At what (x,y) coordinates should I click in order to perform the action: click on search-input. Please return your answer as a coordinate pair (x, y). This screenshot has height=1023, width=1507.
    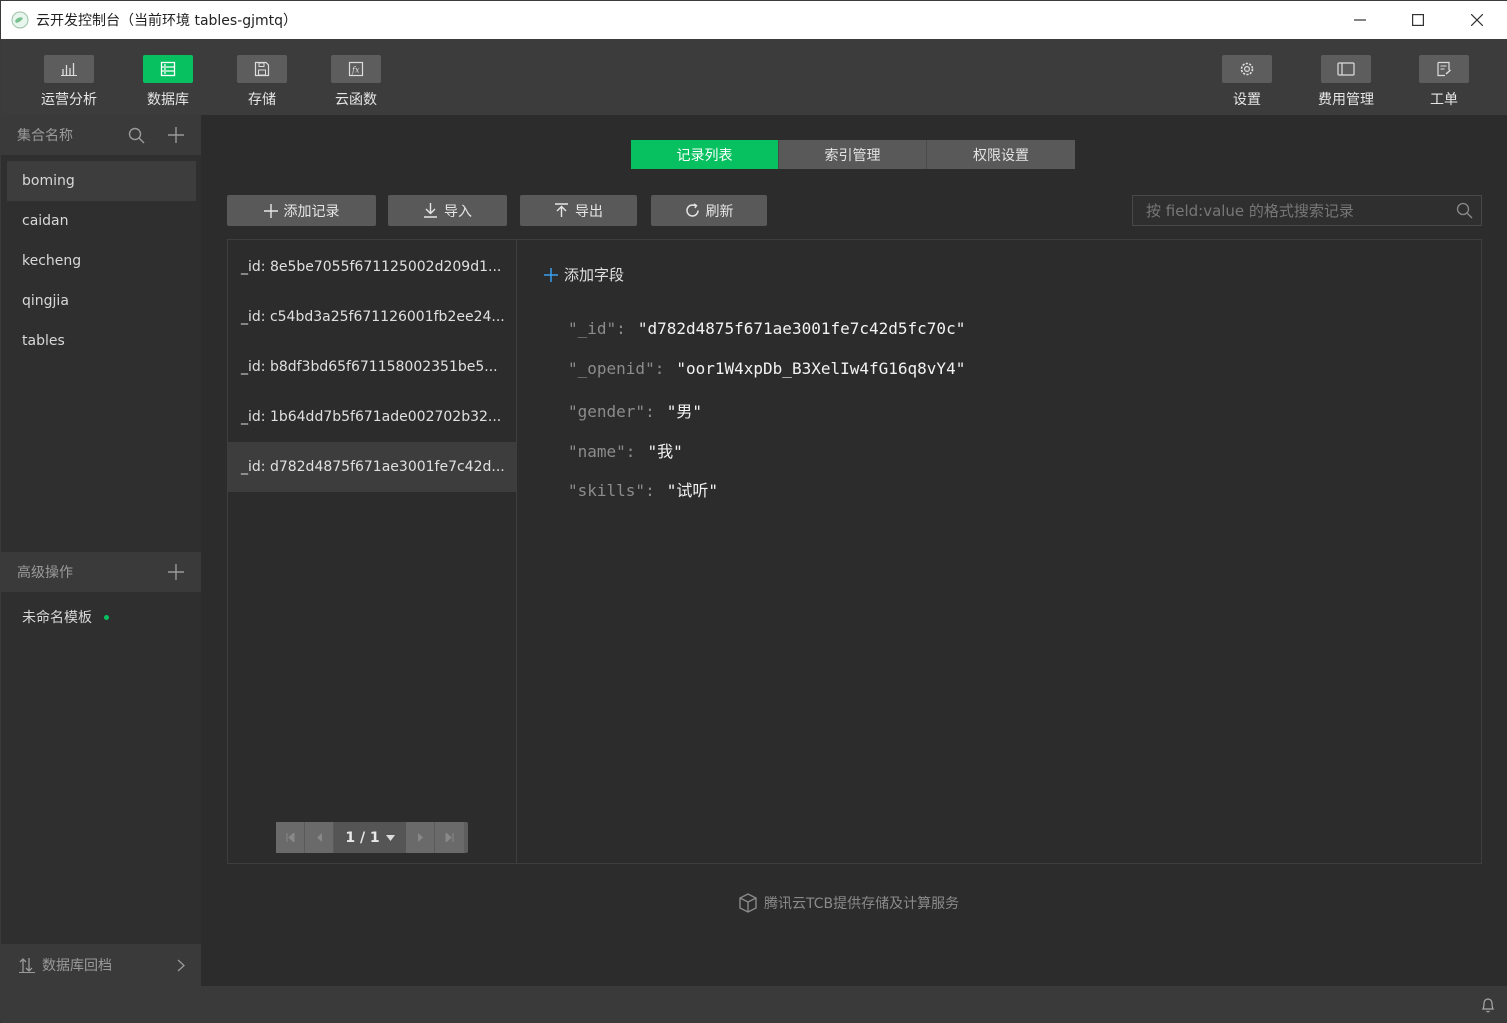
    Looking at the image, I should click on (1294, 210).